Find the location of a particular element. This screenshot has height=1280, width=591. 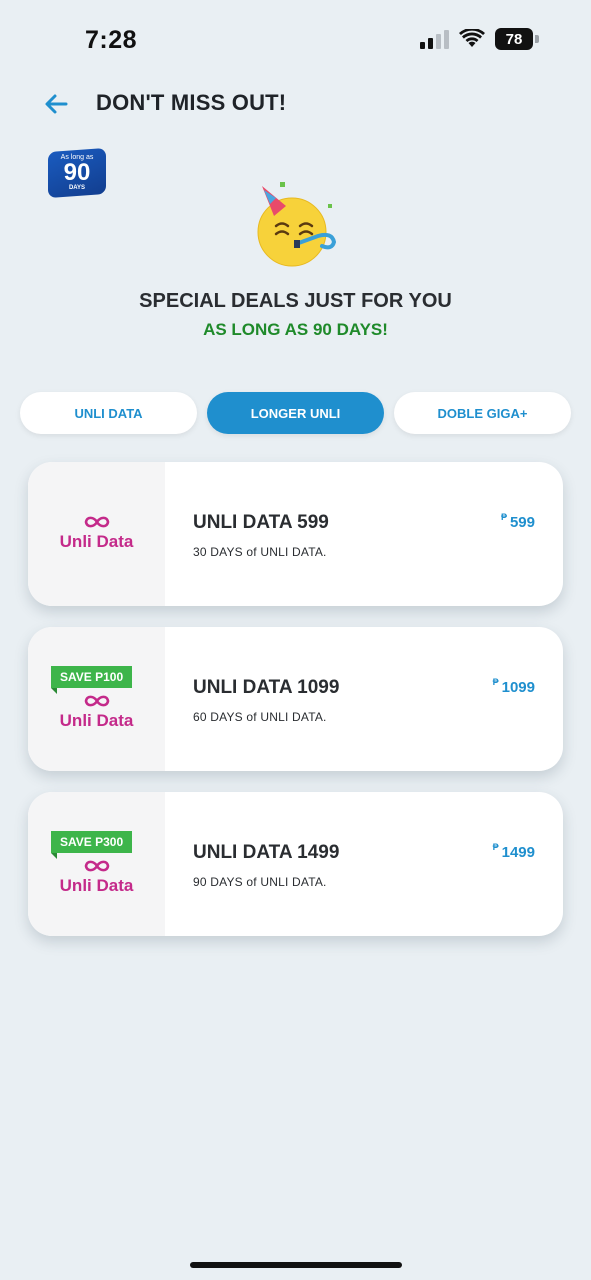

tab-unli-data: UNLI DATA is located at coordinates (108, 413).